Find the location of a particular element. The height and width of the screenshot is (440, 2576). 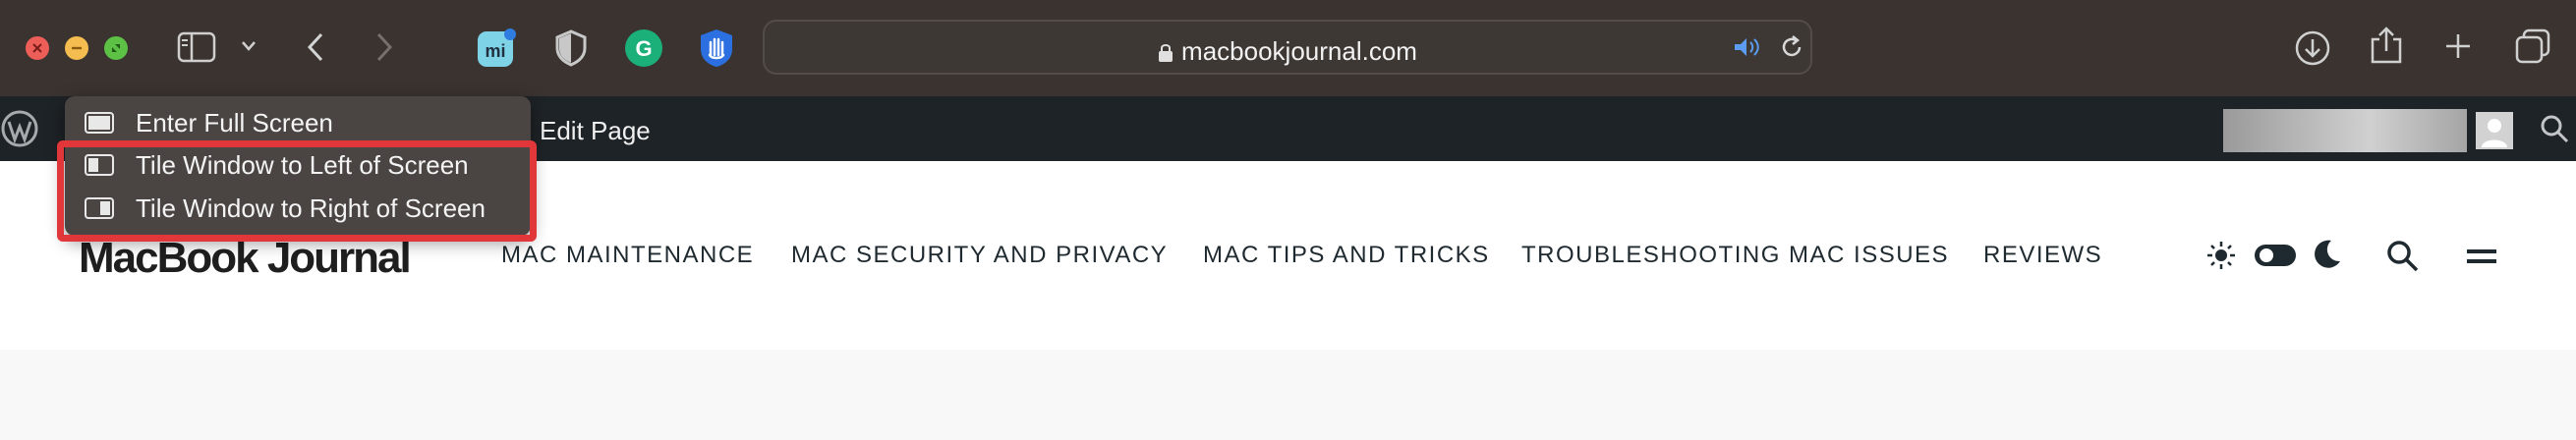

audio-playing-icon is located at coordinates (1747, 47).